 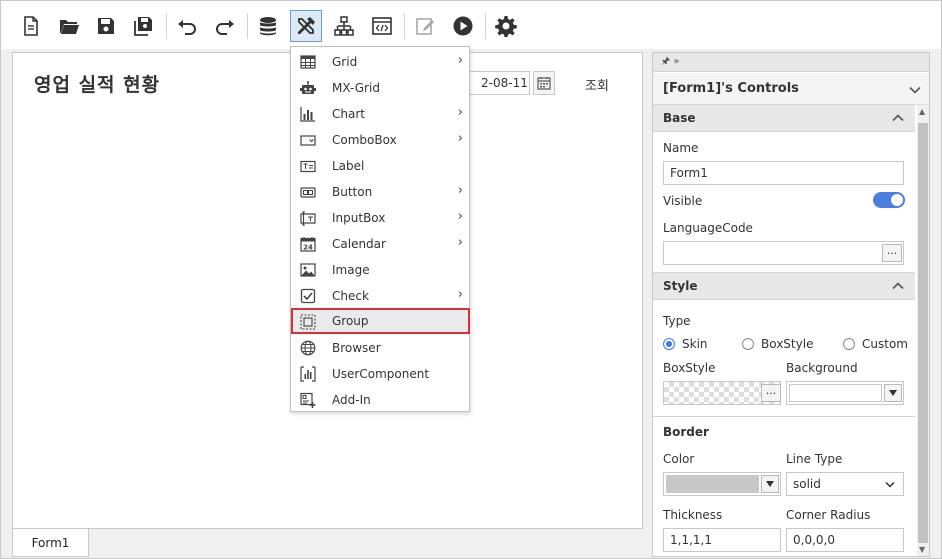 What do you see at coordinates (106, 26) in the screenshot?
I see `save-icon` at bounding box center [106, 26].